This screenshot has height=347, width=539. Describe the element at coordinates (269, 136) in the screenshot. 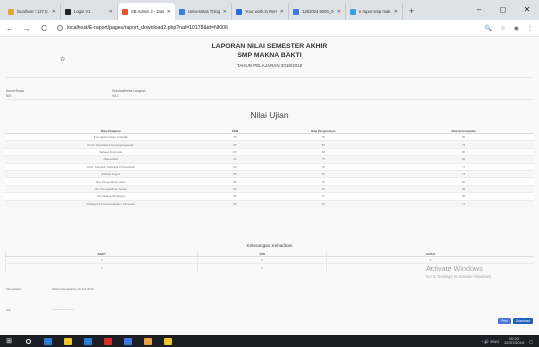

I see `table-row: Ilmu Agama Islam & Ibadah 75 75 80` at that location.